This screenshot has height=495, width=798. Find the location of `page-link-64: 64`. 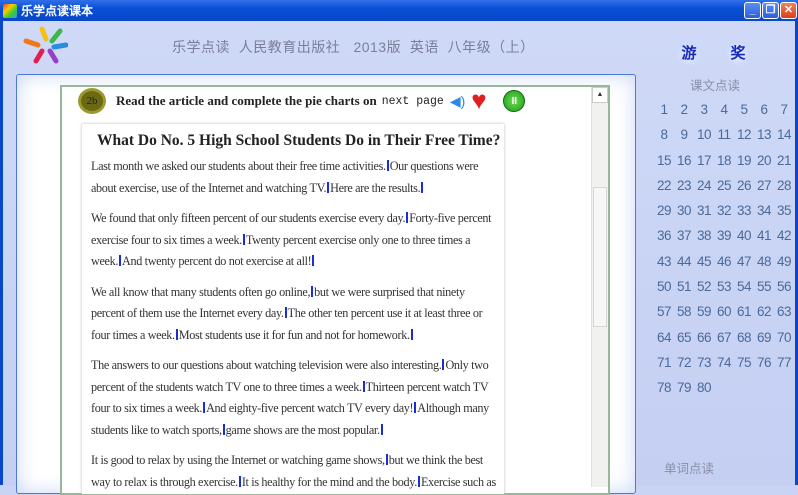

page-link-64: 64 is located at coordinates (664, 337).